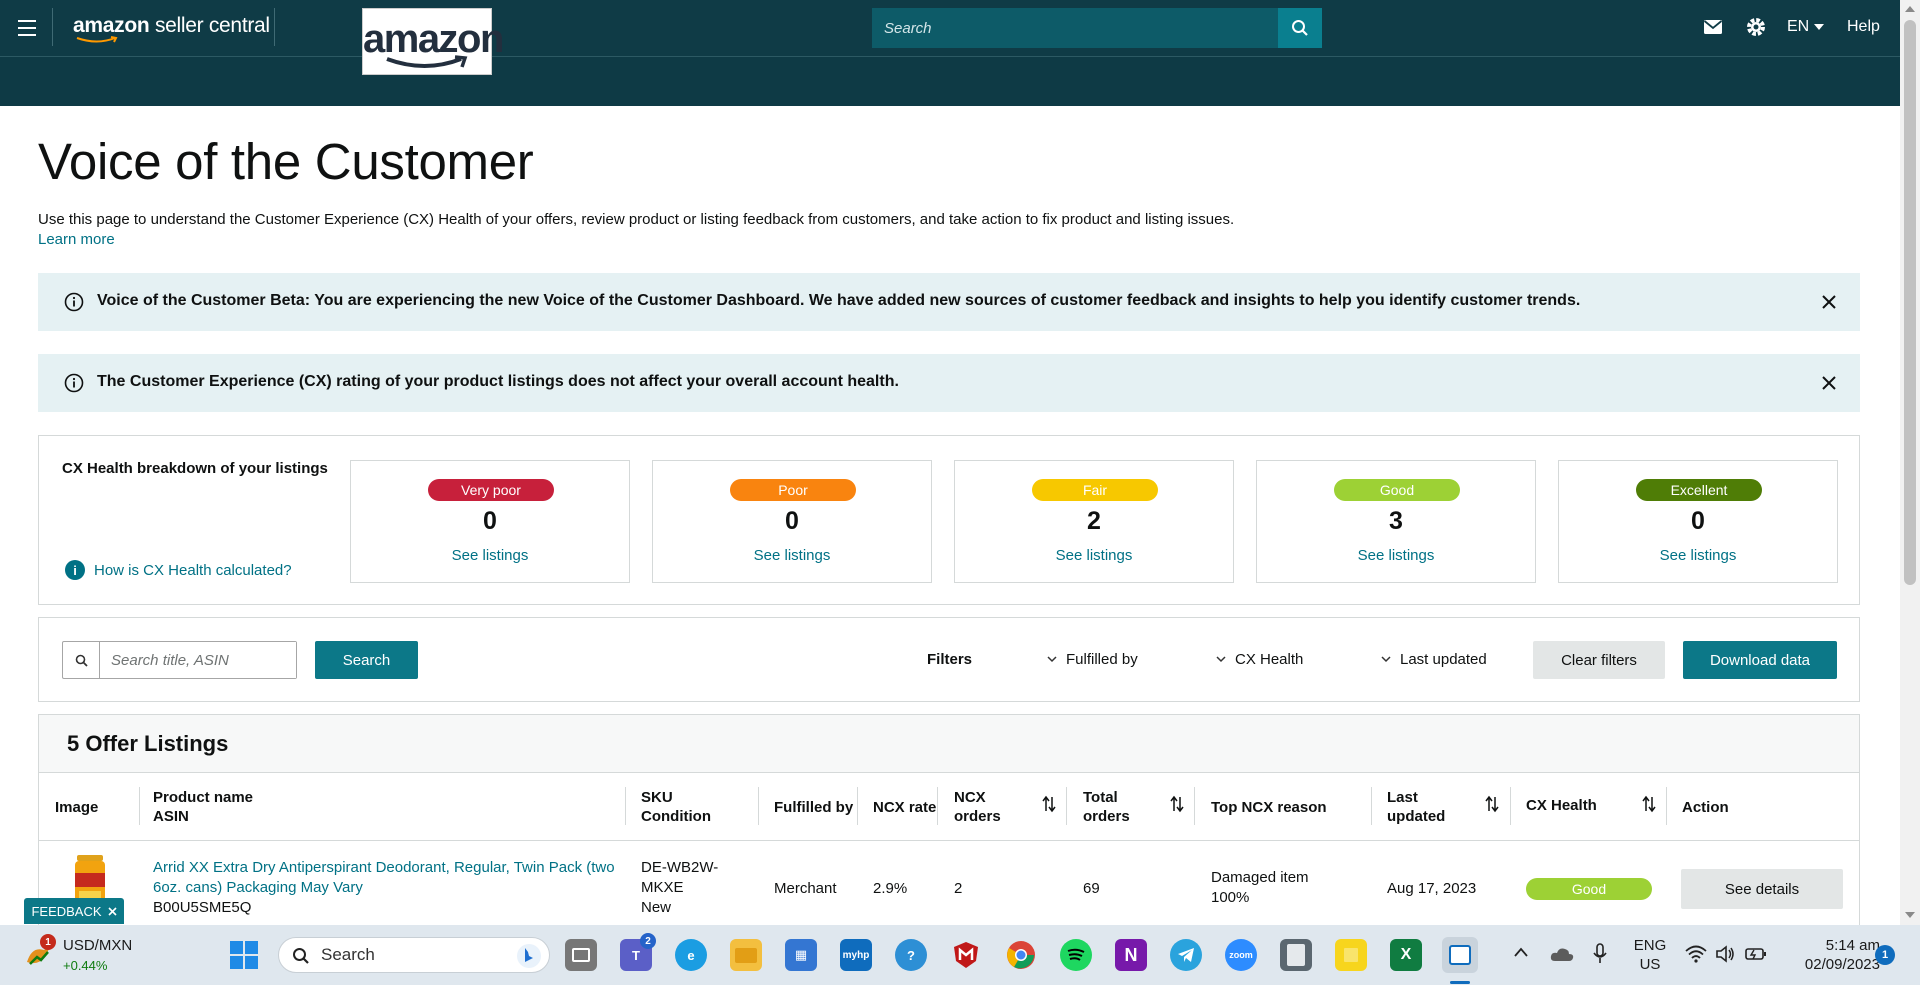  I want to click on search-button: Search, so click(366, 660).